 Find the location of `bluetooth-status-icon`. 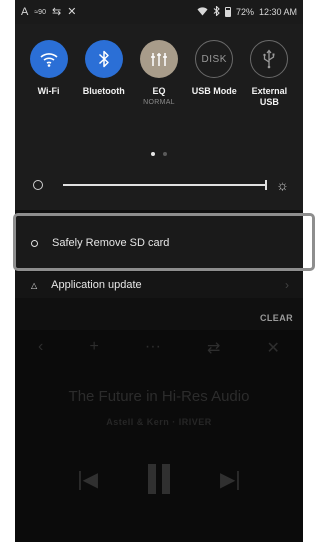

bluetooth-status-icon is located at coordinates (216, 11).